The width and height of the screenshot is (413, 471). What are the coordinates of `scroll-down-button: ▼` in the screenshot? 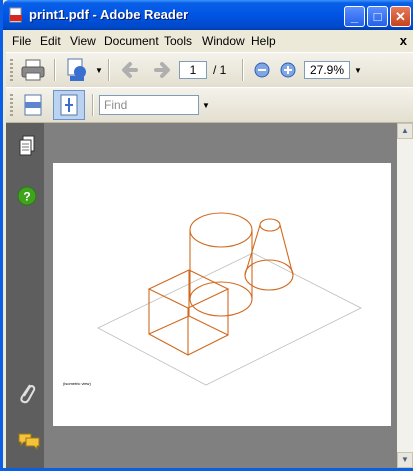 It's located at (405, 460).